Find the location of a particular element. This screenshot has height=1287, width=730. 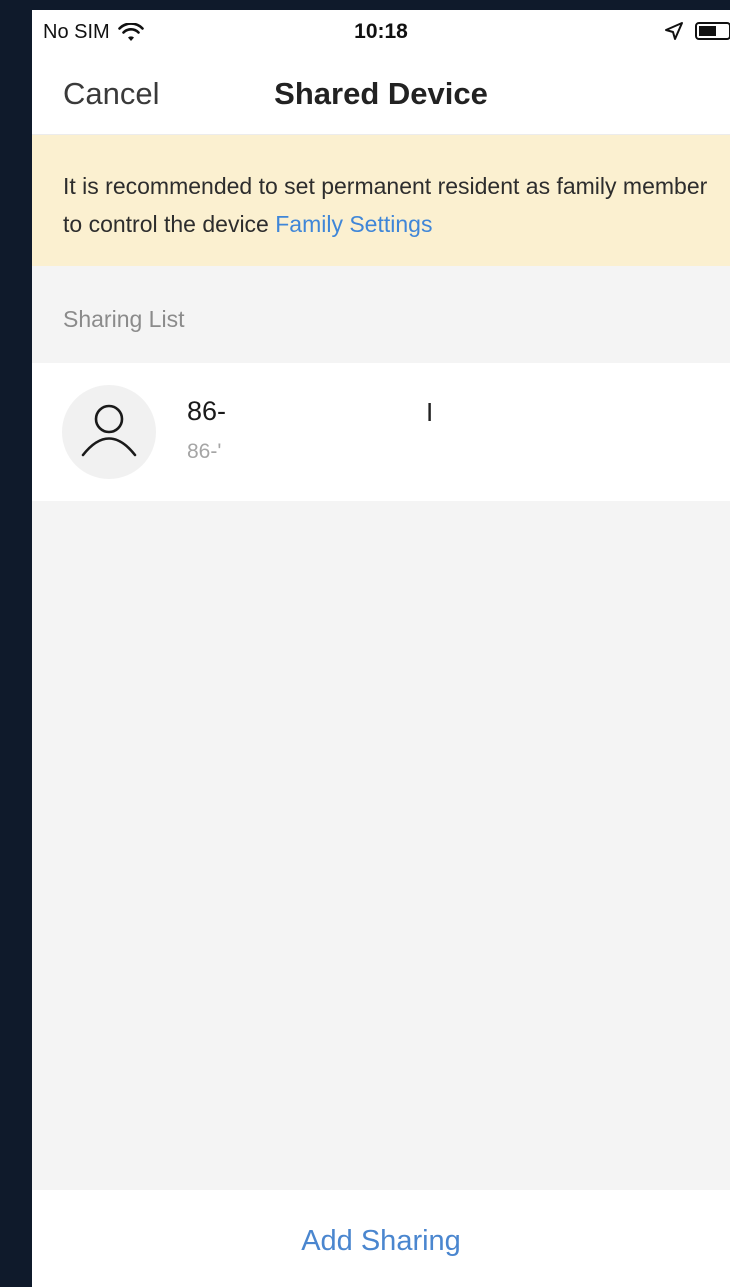

page-title: Shared Device is located at coordinates (381, 93).